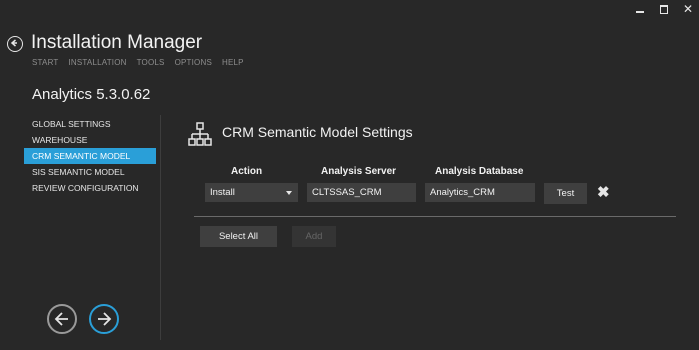 The width and height of the screenshot is (699, 350). Describe the element at coordinates (479, 171) in the screenshot. I see `column-header-analysis-database: Analysis Database` at that location.